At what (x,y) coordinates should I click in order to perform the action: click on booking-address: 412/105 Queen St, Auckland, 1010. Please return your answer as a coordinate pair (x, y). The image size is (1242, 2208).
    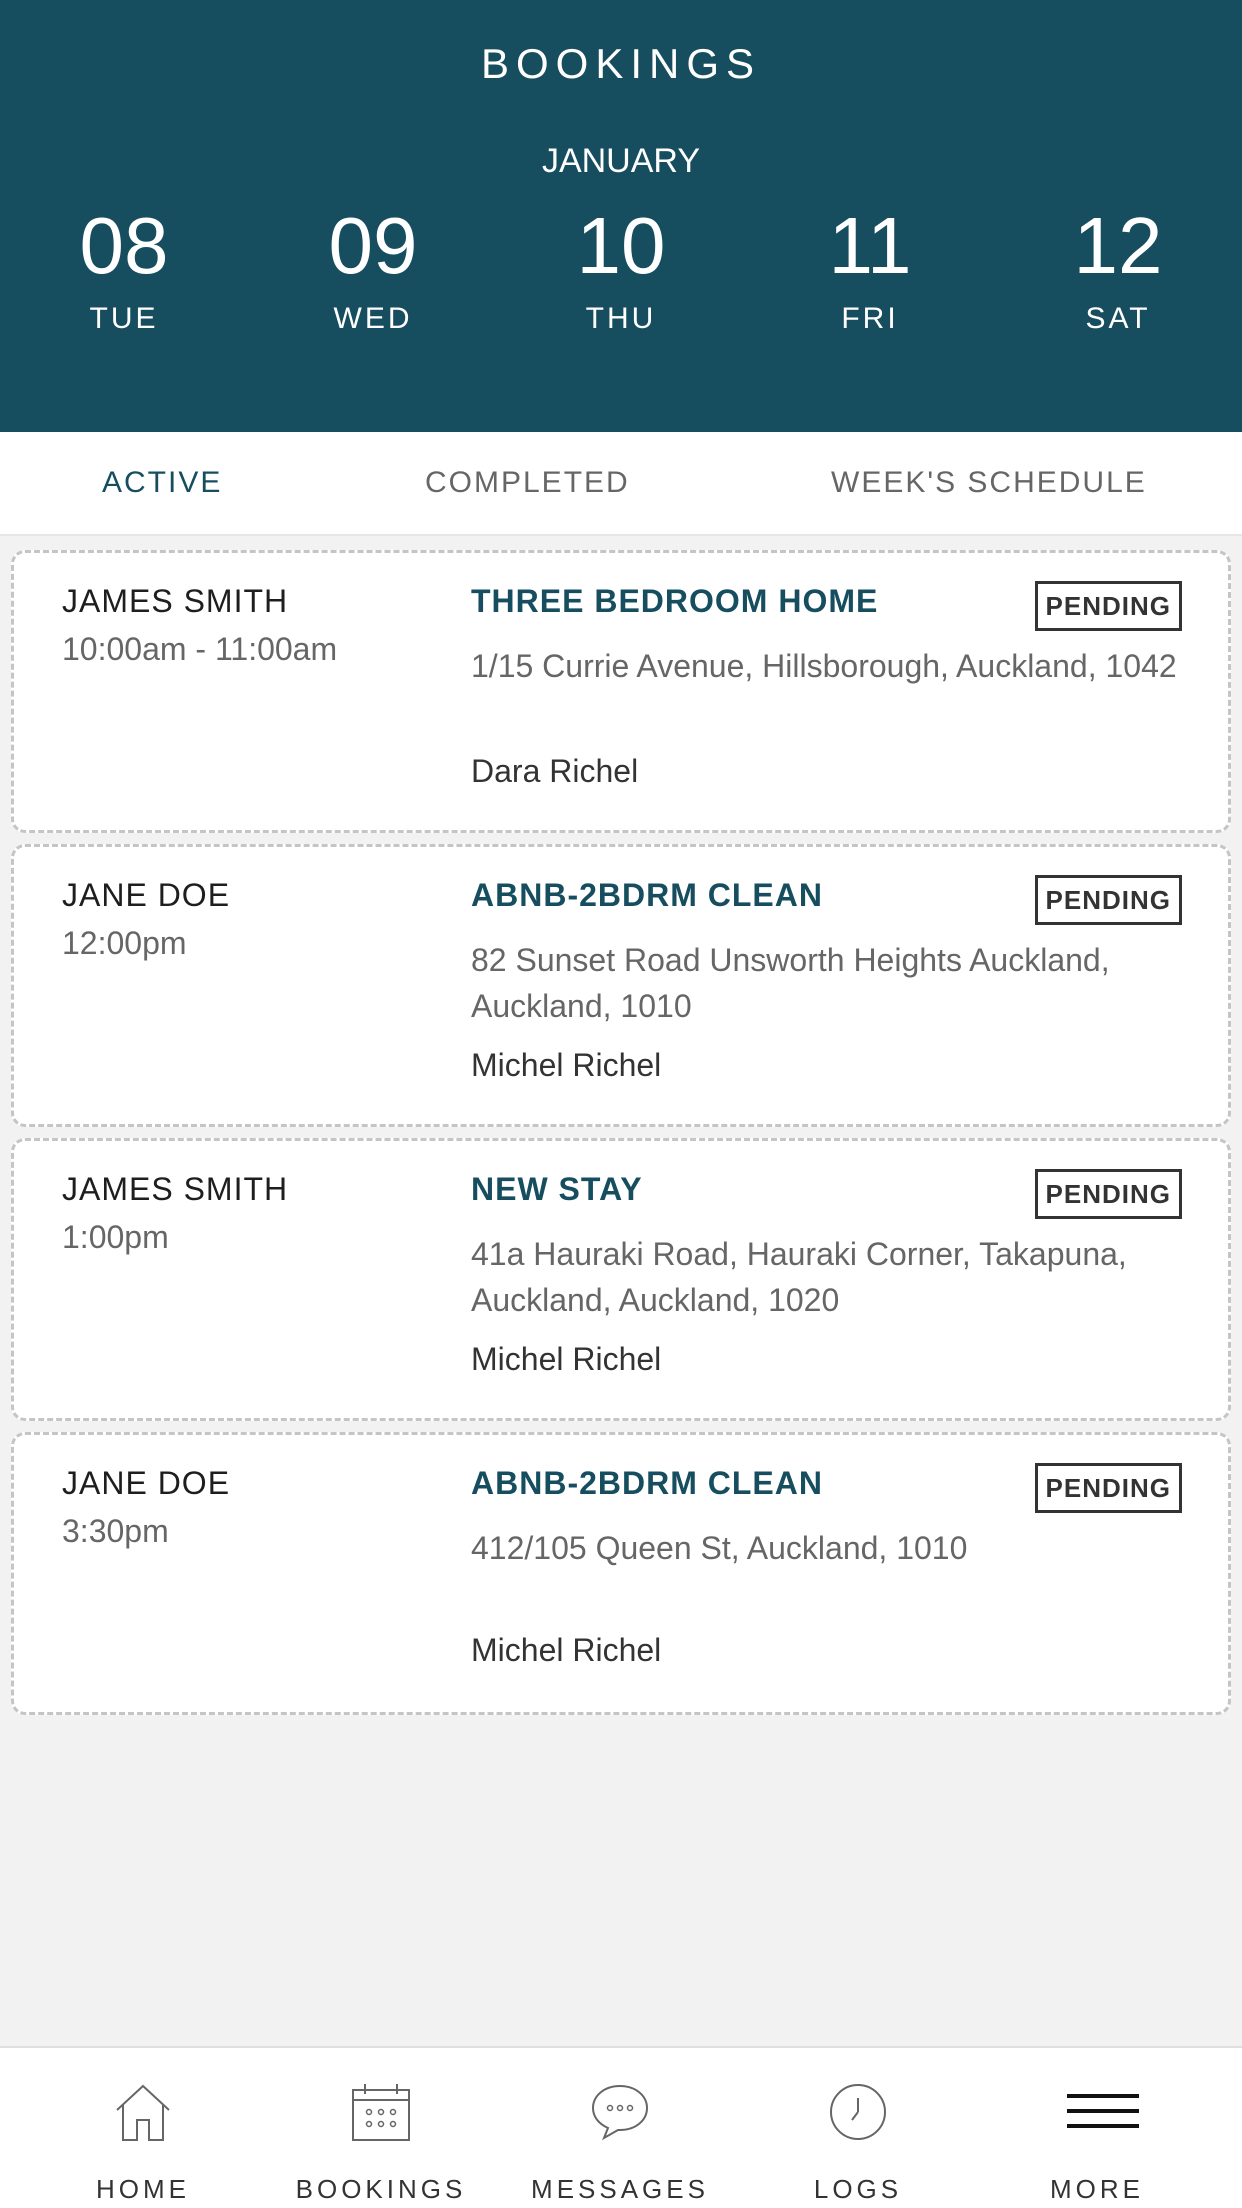
    Looking at the image, I should click on (719, 1548).